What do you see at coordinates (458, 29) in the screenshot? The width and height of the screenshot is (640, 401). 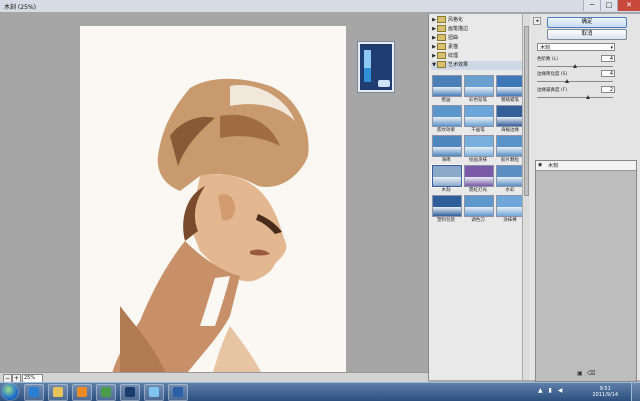 I see `folder-label: 画笔描边` at bounding box center [458, 29].